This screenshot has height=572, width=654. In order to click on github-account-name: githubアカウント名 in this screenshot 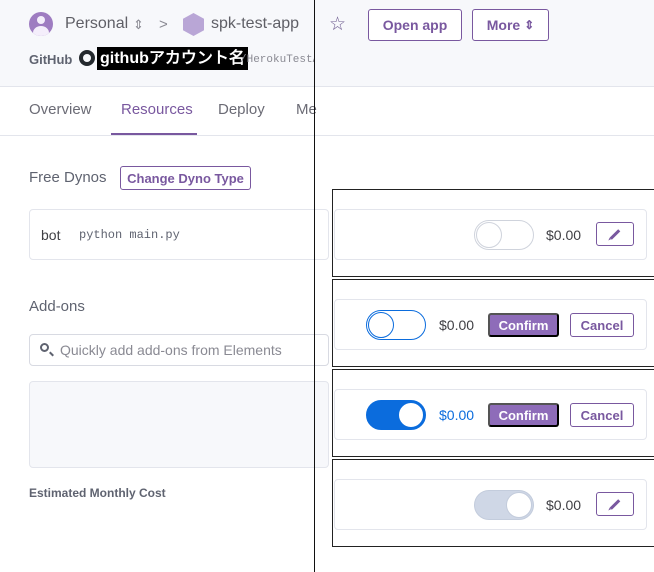, I will do `click(172, 58)`.